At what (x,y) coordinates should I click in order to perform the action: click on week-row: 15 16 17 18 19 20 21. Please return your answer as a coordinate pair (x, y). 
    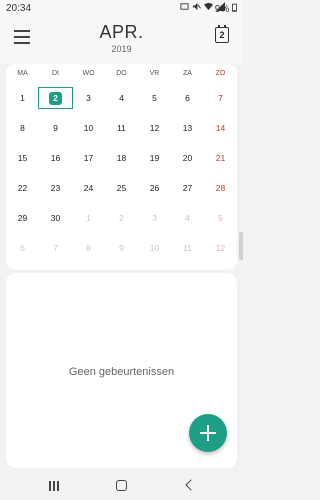
    Looking at the image, I should click on (121, 158).